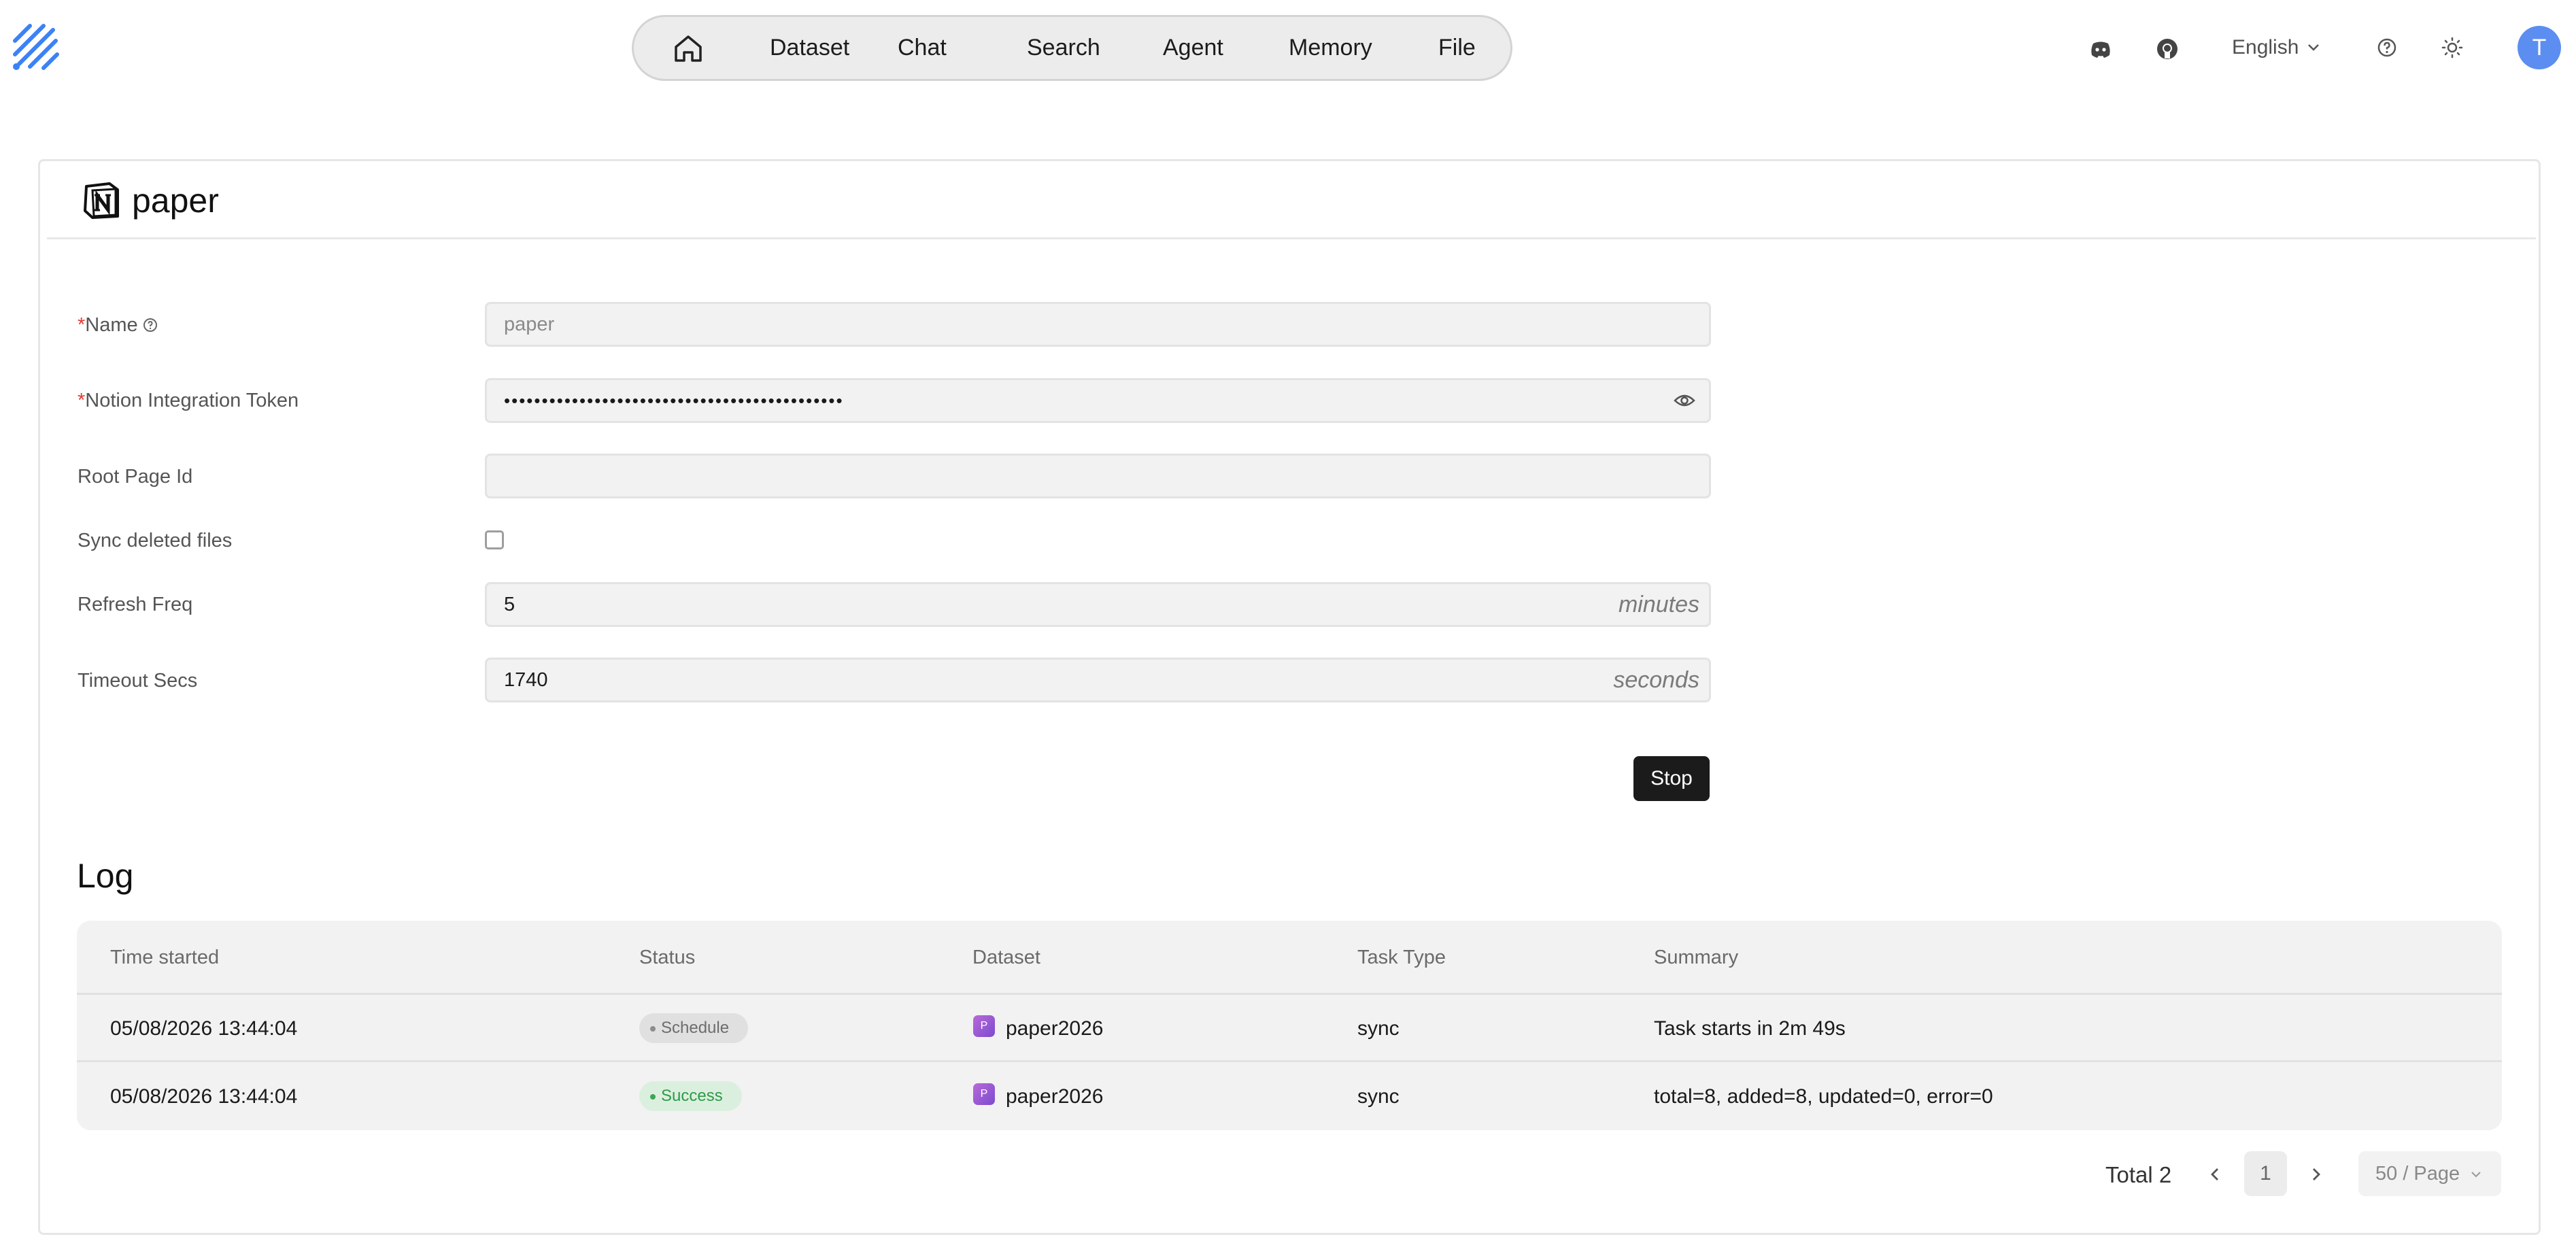 Image resolution: width=2576 pixels, height=1241 pixels. I want to click on col-summary: Summary, so click(1696, 958).